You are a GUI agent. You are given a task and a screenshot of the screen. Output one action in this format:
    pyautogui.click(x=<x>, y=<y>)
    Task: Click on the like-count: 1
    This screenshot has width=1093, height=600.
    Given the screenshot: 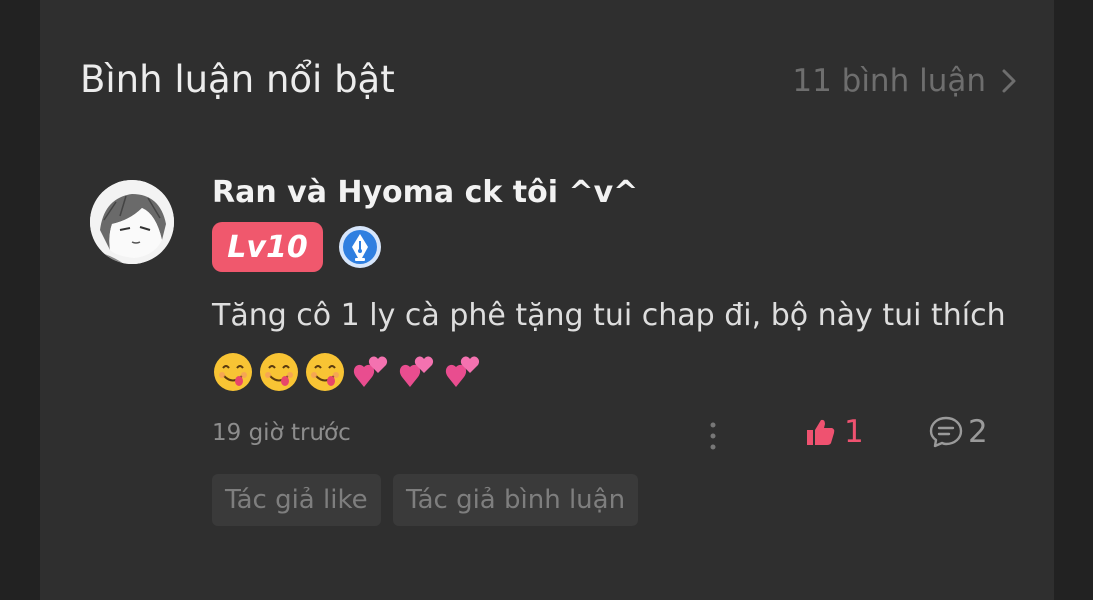 What is the action you would take?
    pyautogui.click(x=854, y=432)
    